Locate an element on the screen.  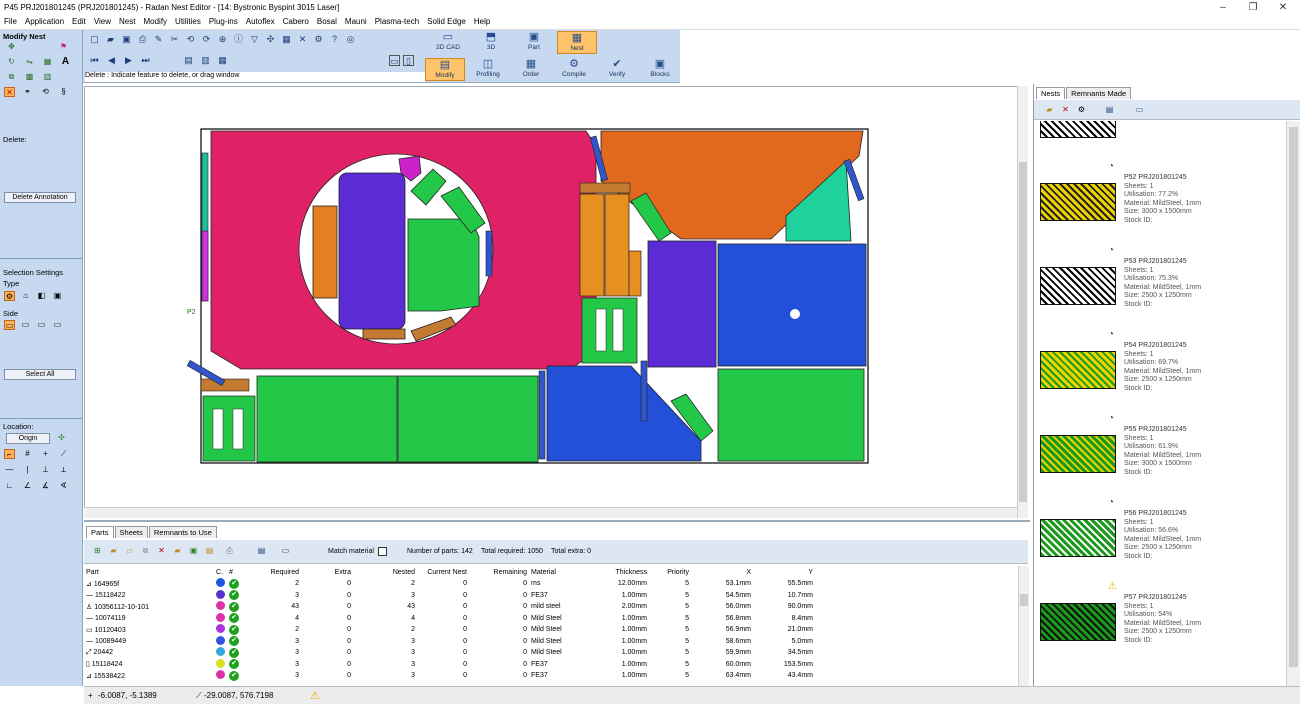
toolbar-icon-16: ◎ is located at coordinates (350, 39).